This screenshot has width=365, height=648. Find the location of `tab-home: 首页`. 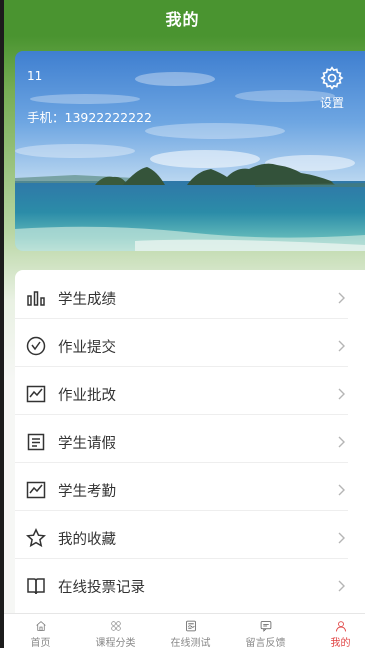

tab-home: 首页 is located at coordinates (40, 631).